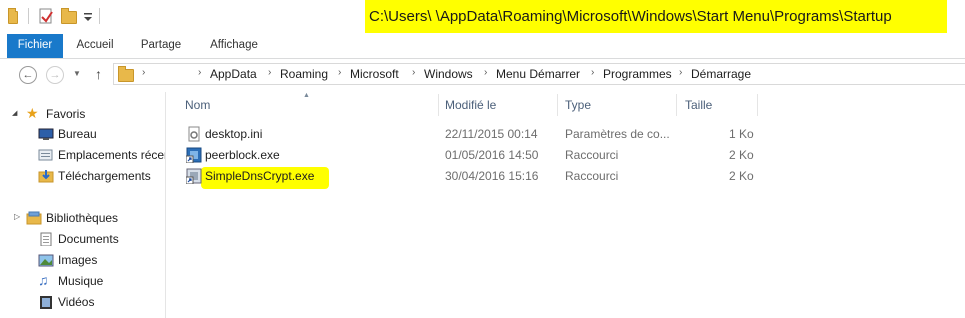 The image size is (965, 318). I want to click on sidebar-item-favoris: ◢ ★ Favoris, so click(83, 114).